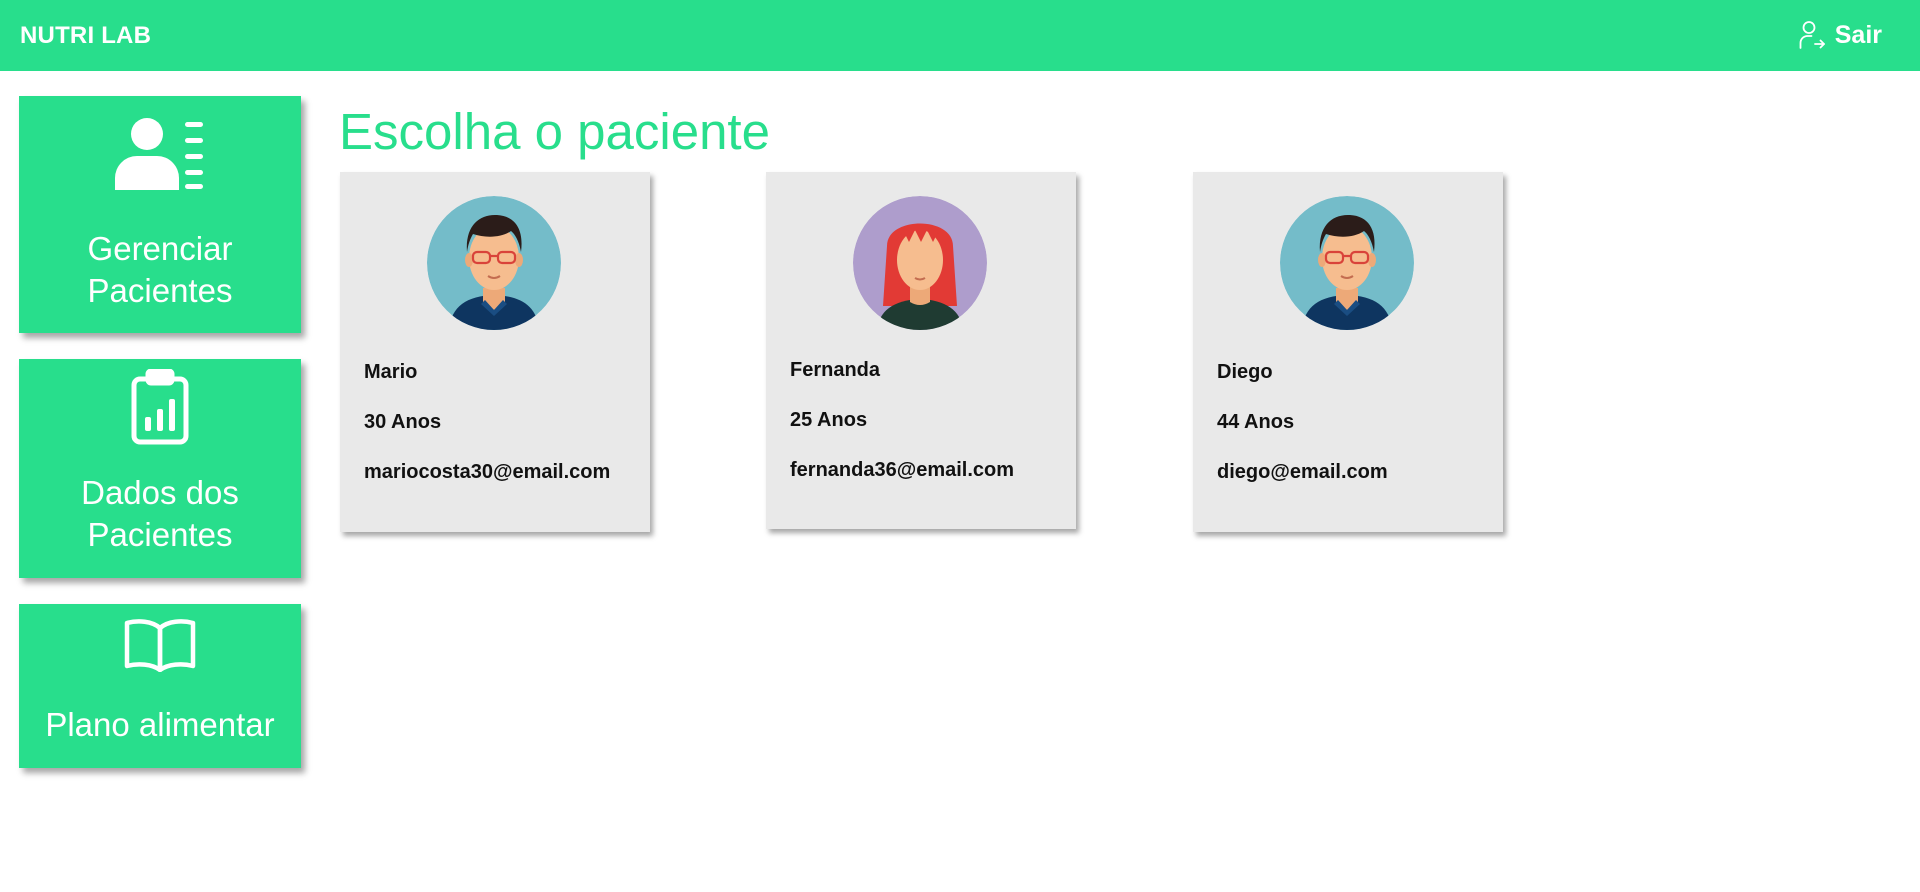 The image size is (1920, 892). Describe the element at coordinates (495, 352) in the screenshot. I see `patient-card: Mario 30 Anos mariocosta30@email.com` at that location.